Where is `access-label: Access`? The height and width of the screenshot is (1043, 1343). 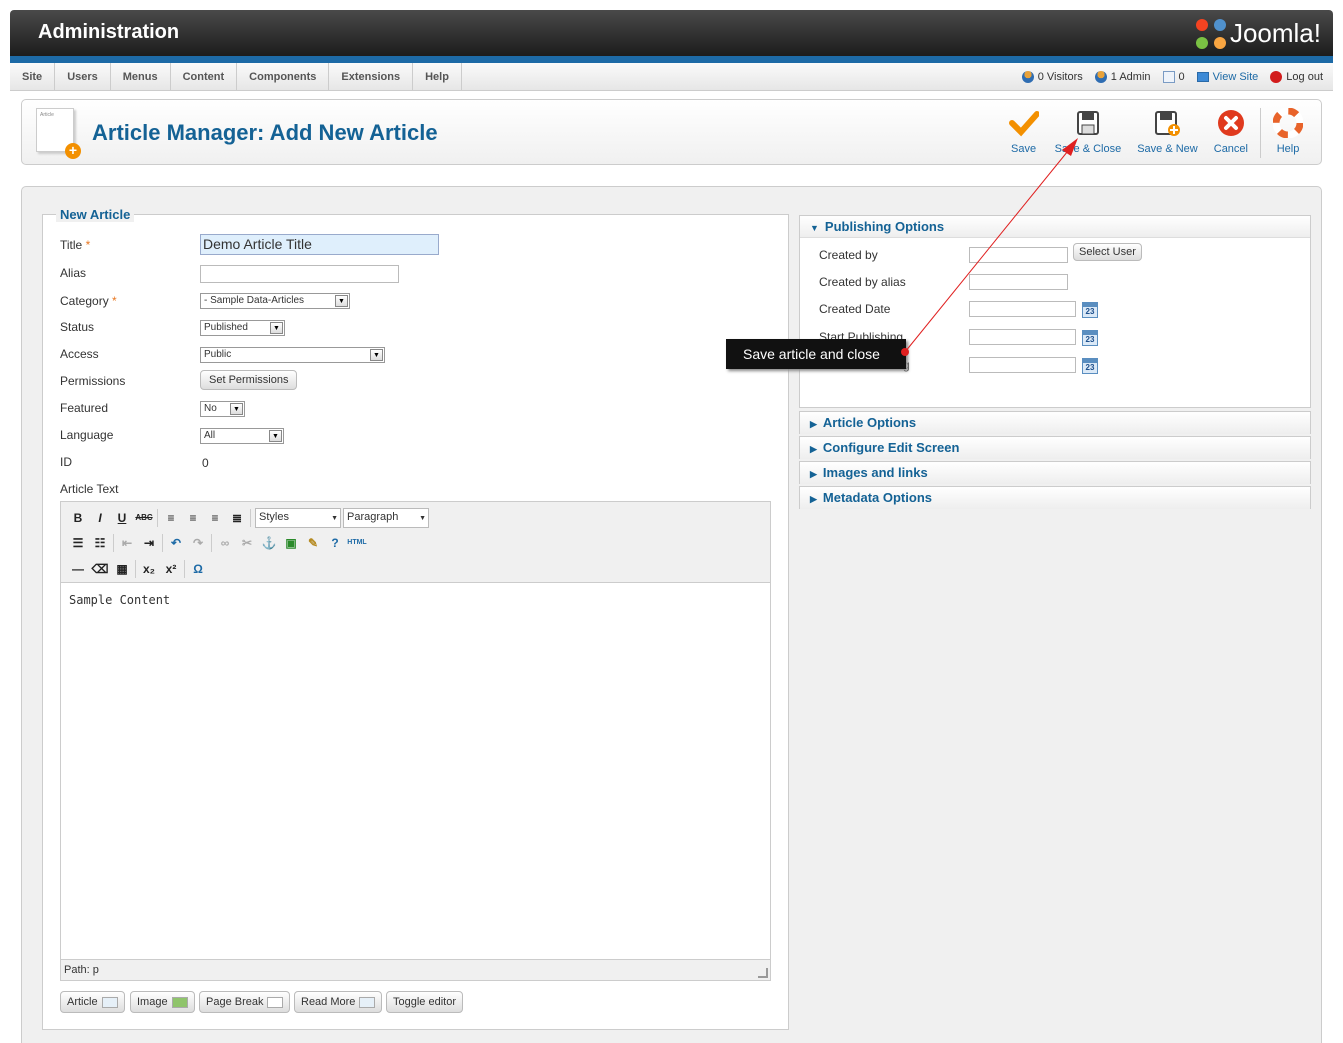 access-label: Access is located at coordinates (79, 354).